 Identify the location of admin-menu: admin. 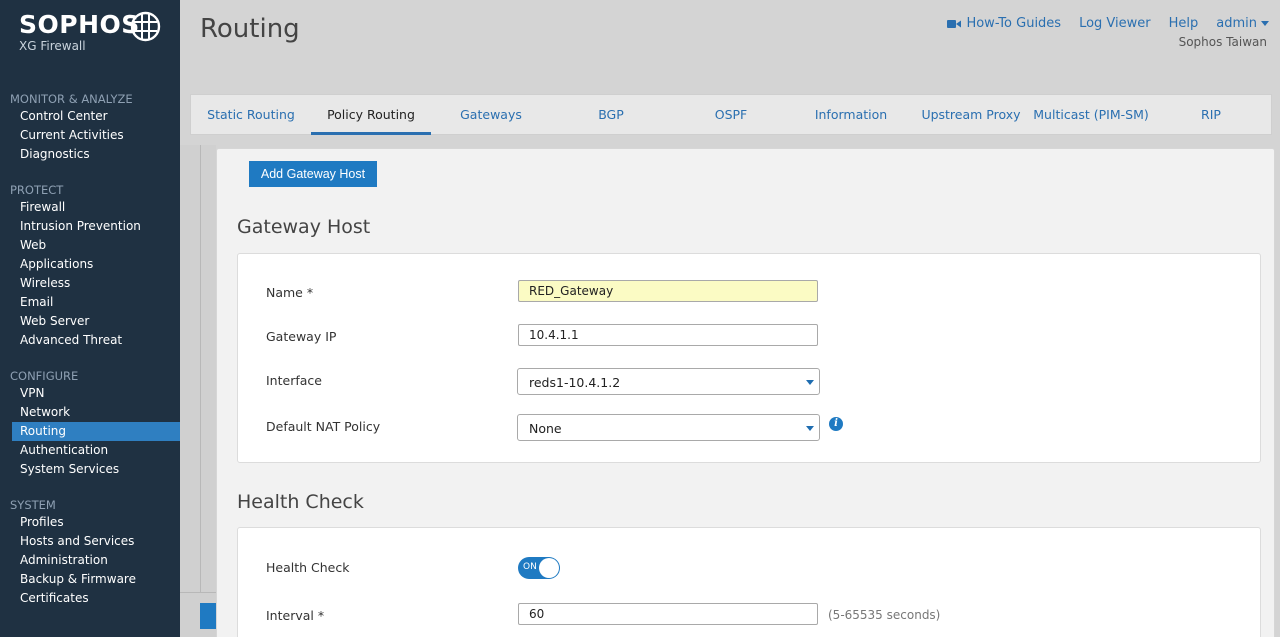
(1242, 23).